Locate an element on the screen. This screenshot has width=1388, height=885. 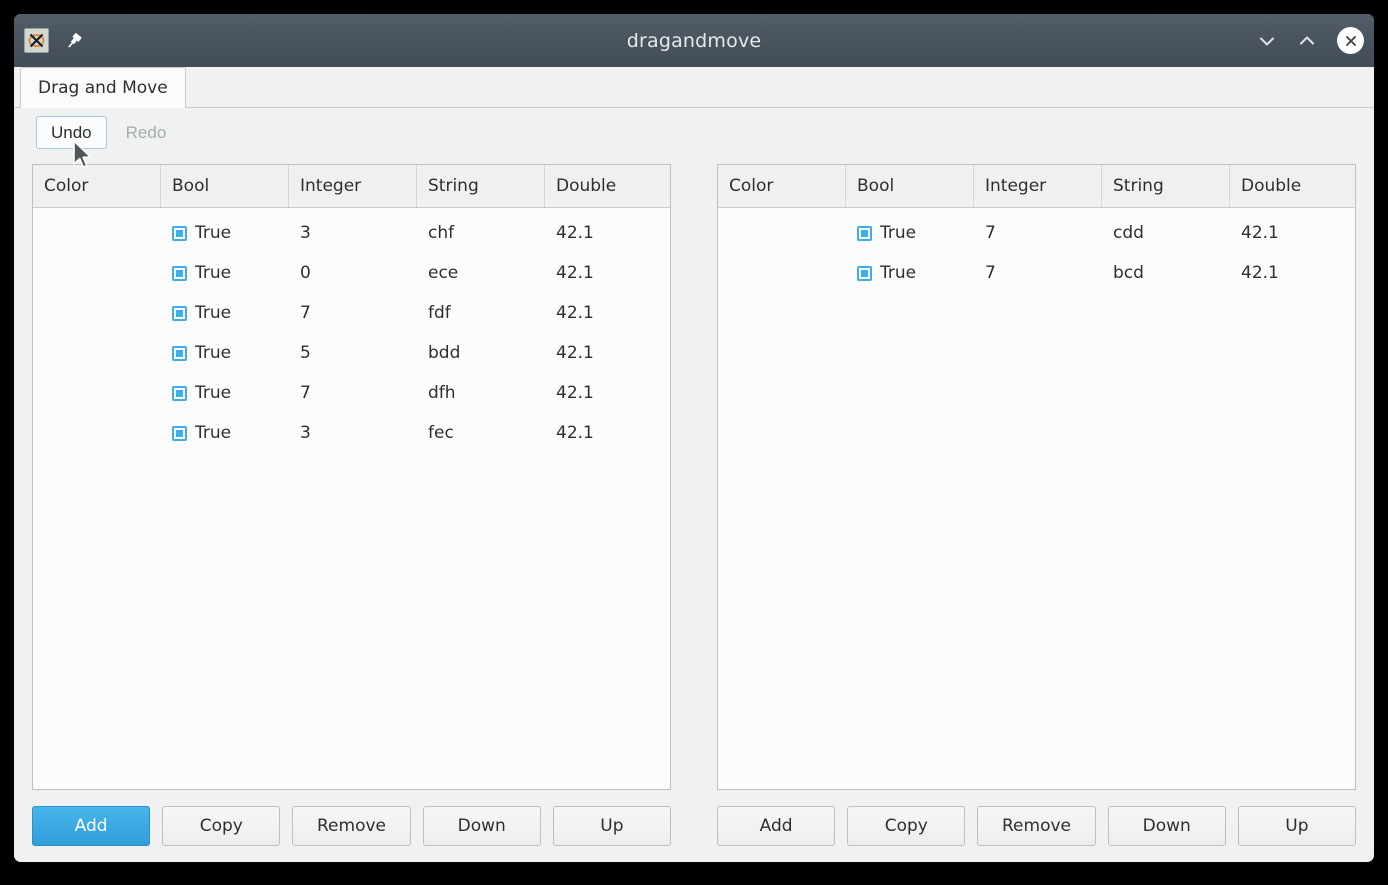
undo-button: Undo is located at coordinates (71, 132).